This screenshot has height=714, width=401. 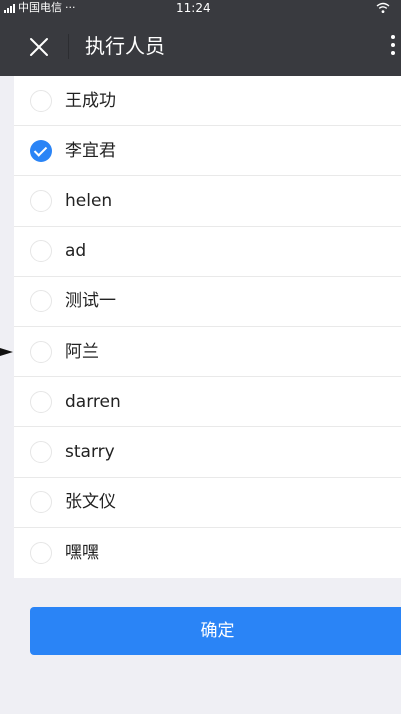 I want to click on list-item-label: ad, so click(x=76, y=251).